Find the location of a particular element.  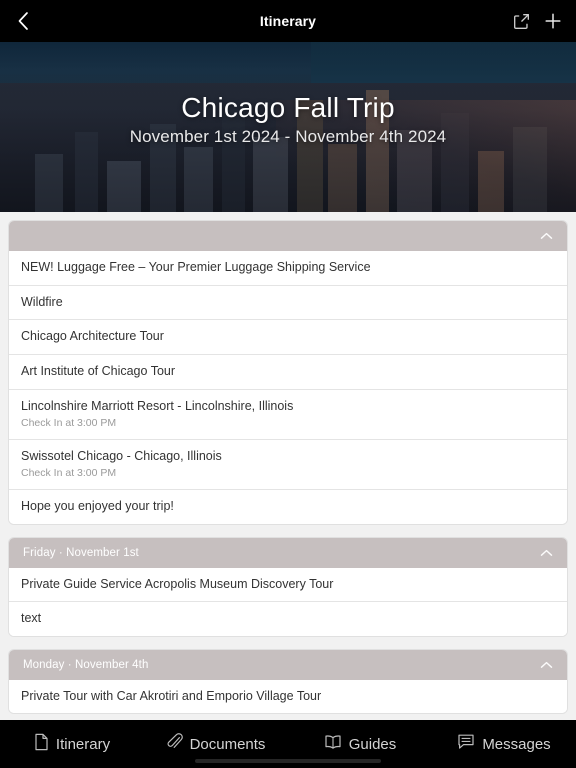

tab-label: Guides is located at coordinates (372, 744).